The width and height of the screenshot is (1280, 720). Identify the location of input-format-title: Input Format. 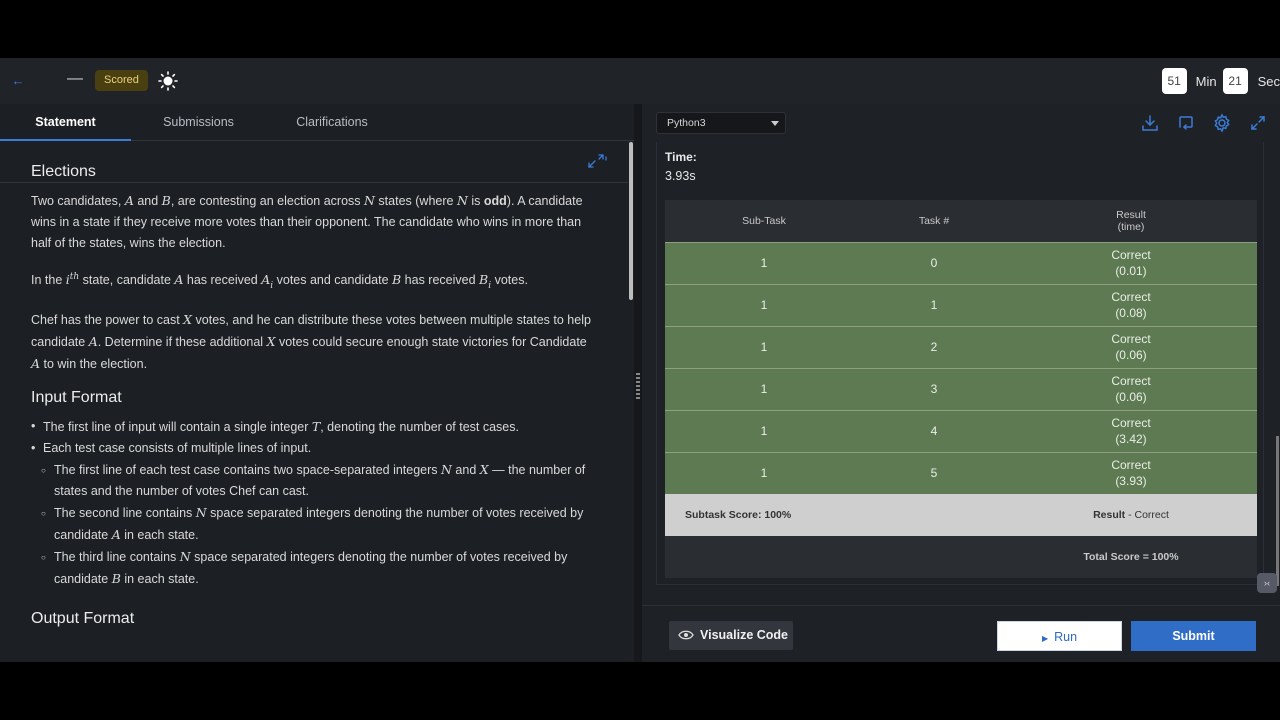
(76, 397).